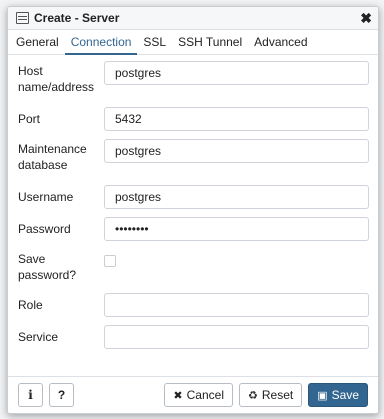 The width and height of the screenshot is (384, 419). What do you see at coordinates (61, 395) in the screenshot?
I see `help-button: ?` at bounding box center [61, 395].